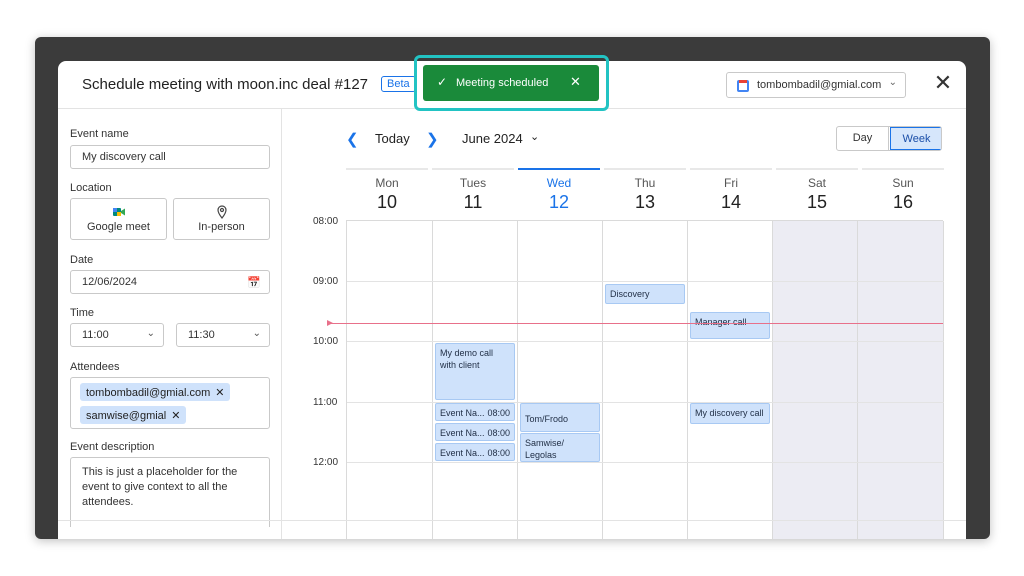 The image size is (1024, 576). What do you see at coordinates (559, 183) in the screenshot?
I see `day-name: Wed` at bounding box center [559, 183].